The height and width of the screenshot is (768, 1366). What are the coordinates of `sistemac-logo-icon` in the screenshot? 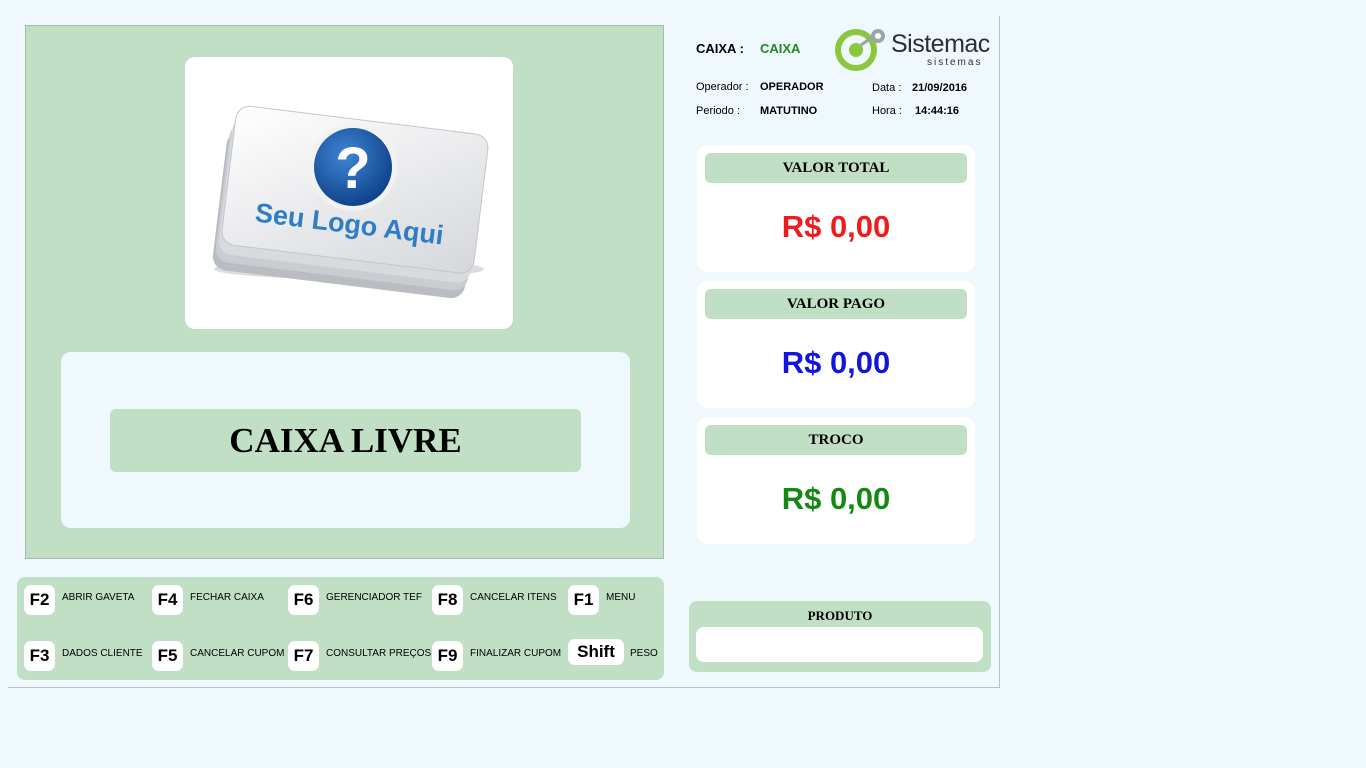 It's located at (860, 50).